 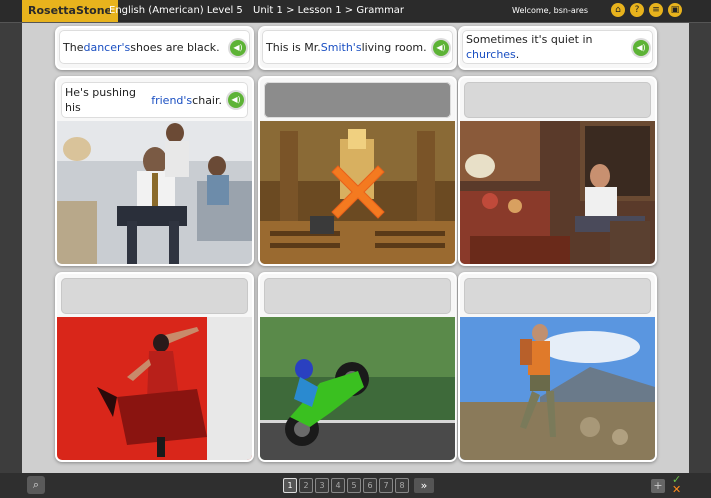 What do you see at coordinates (675, 10) in the screenshot?
I see `exit-icon: ▣` at bounding box center [675, 10].